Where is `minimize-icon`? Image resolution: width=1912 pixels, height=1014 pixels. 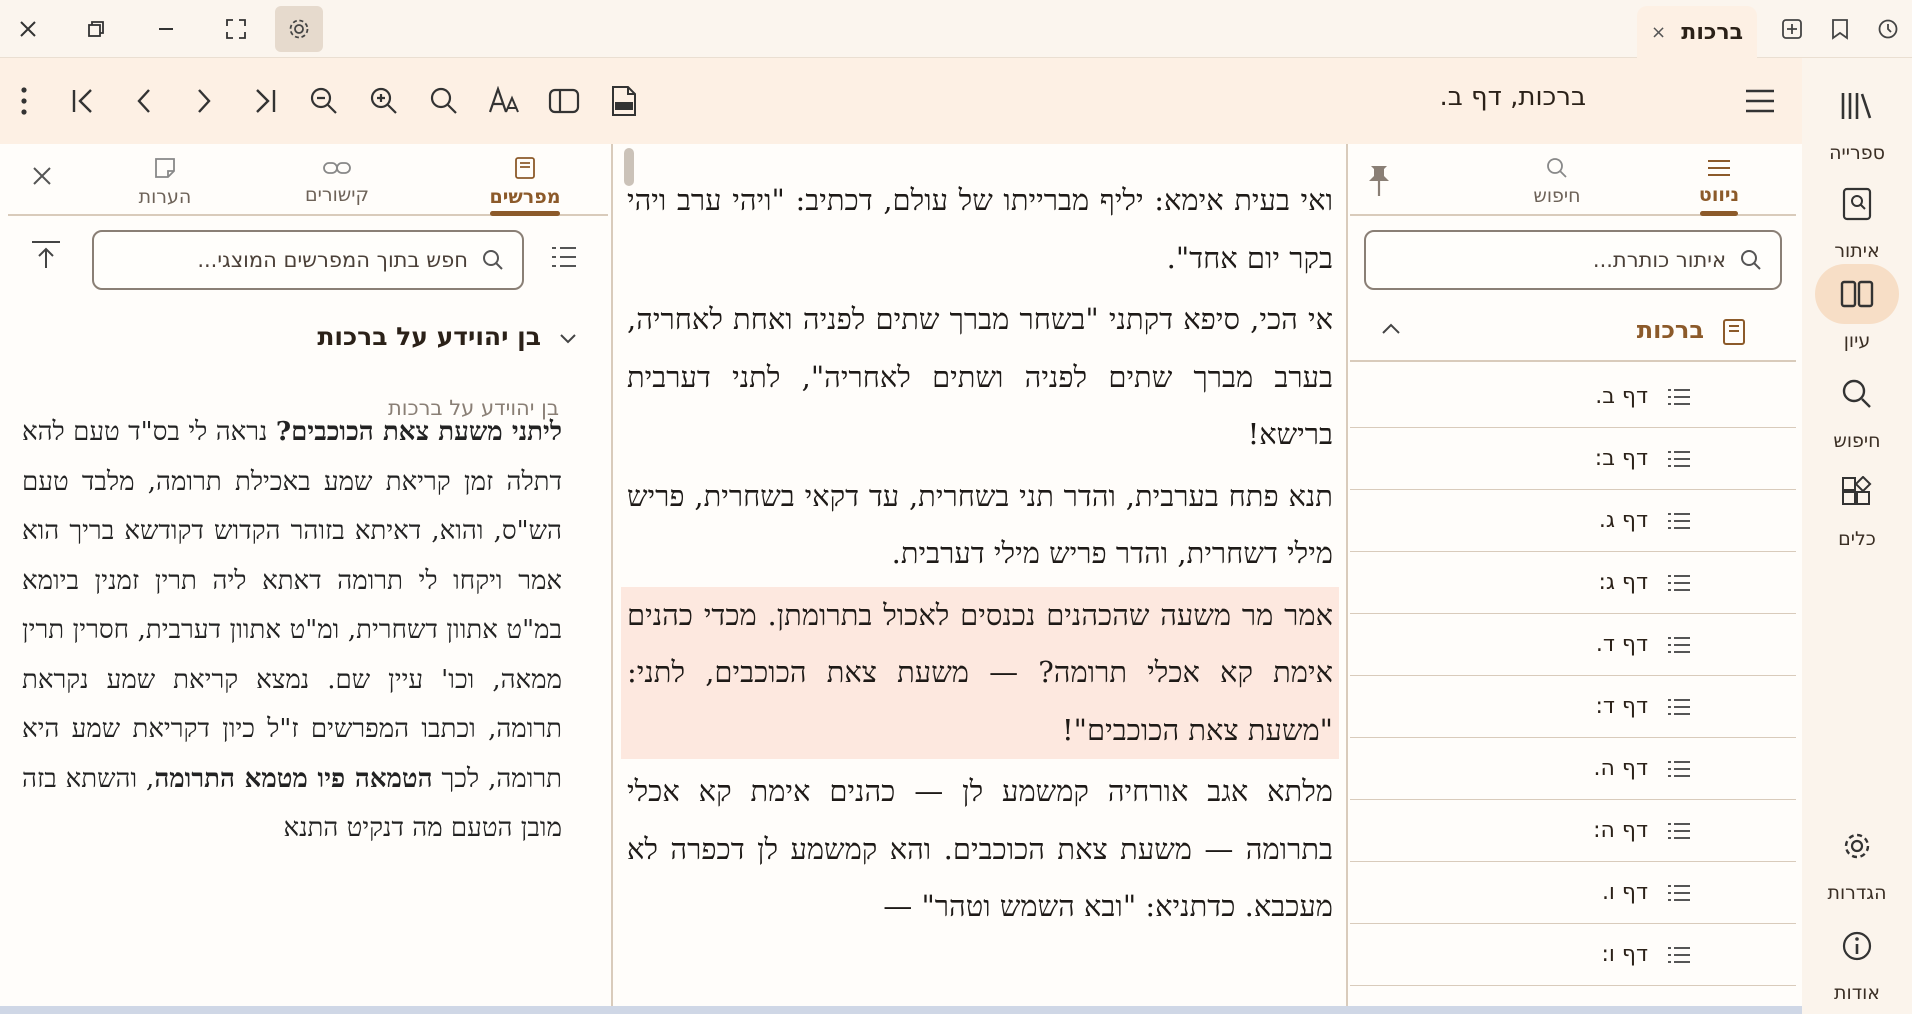 minimize-icon is located at coordinates (166, 29).